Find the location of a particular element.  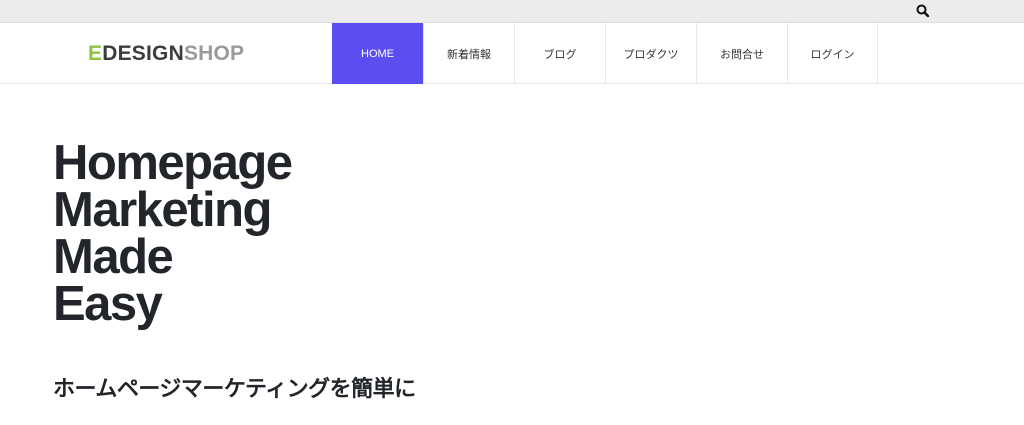

logo-part-shop: SHOP is located at coordinates (214, 53).